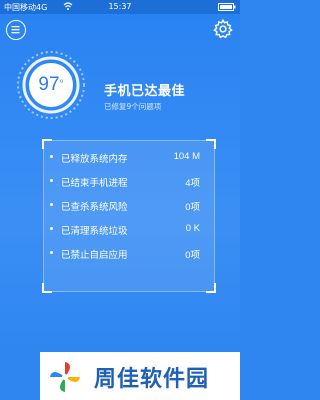 Image resolution: width=320 pixels, height=400 pixels. I want to click on clock: 15:37, so click(120, 6).